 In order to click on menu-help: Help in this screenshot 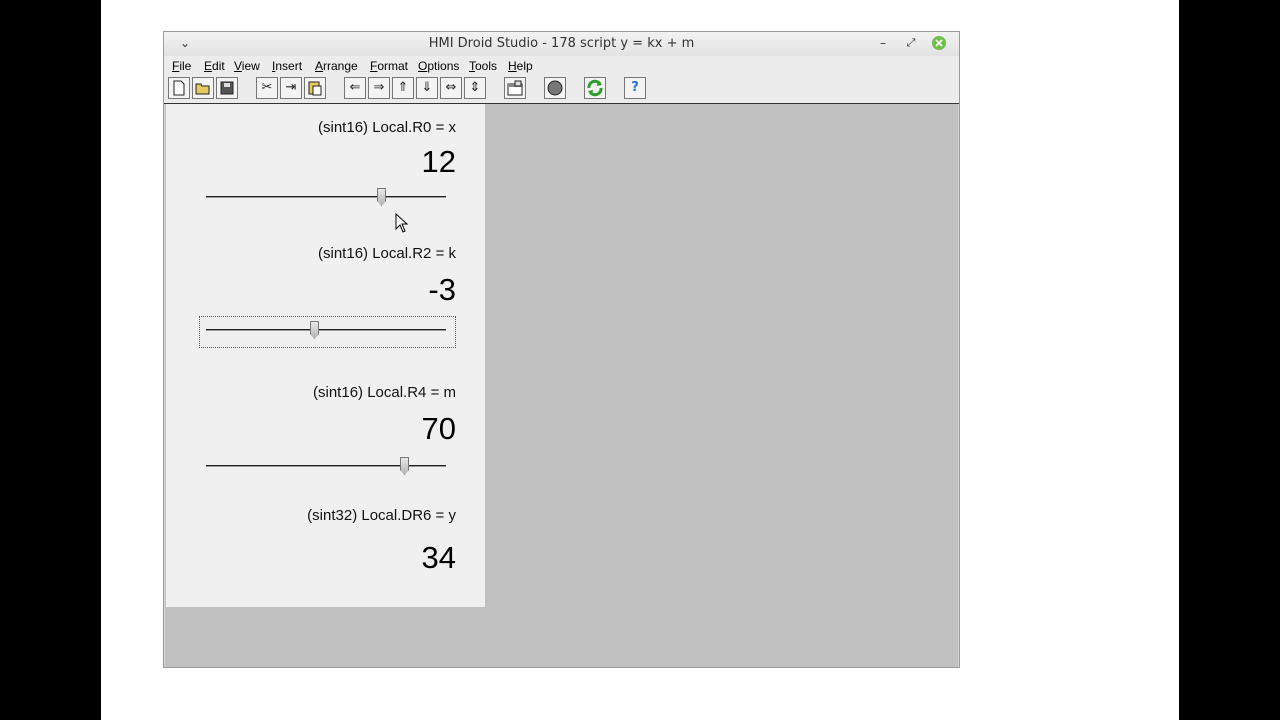, I will do `click(520, 66)`.